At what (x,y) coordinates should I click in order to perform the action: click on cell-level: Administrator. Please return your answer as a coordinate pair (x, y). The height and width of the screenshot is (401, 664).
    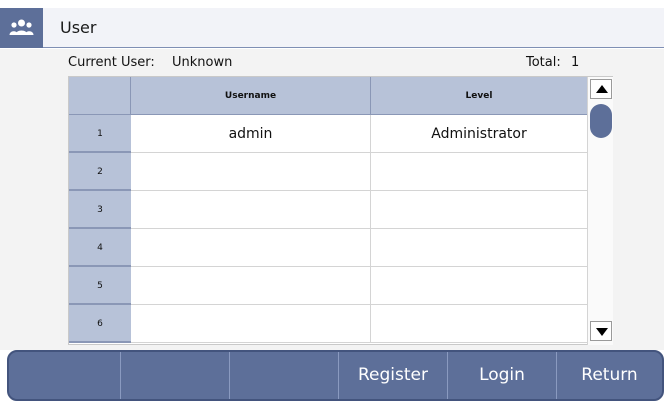
    Looking at the image, I should click on (479, 134).